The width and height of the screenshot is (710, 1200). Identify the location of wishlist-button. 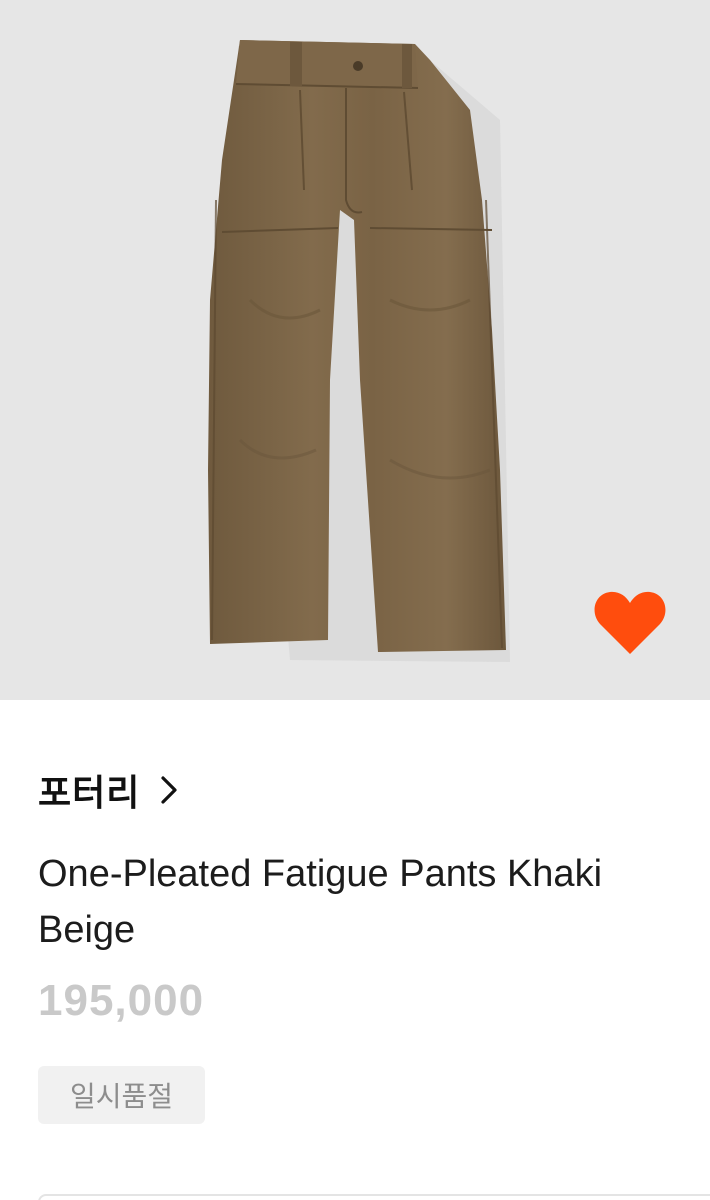
(630, 622).